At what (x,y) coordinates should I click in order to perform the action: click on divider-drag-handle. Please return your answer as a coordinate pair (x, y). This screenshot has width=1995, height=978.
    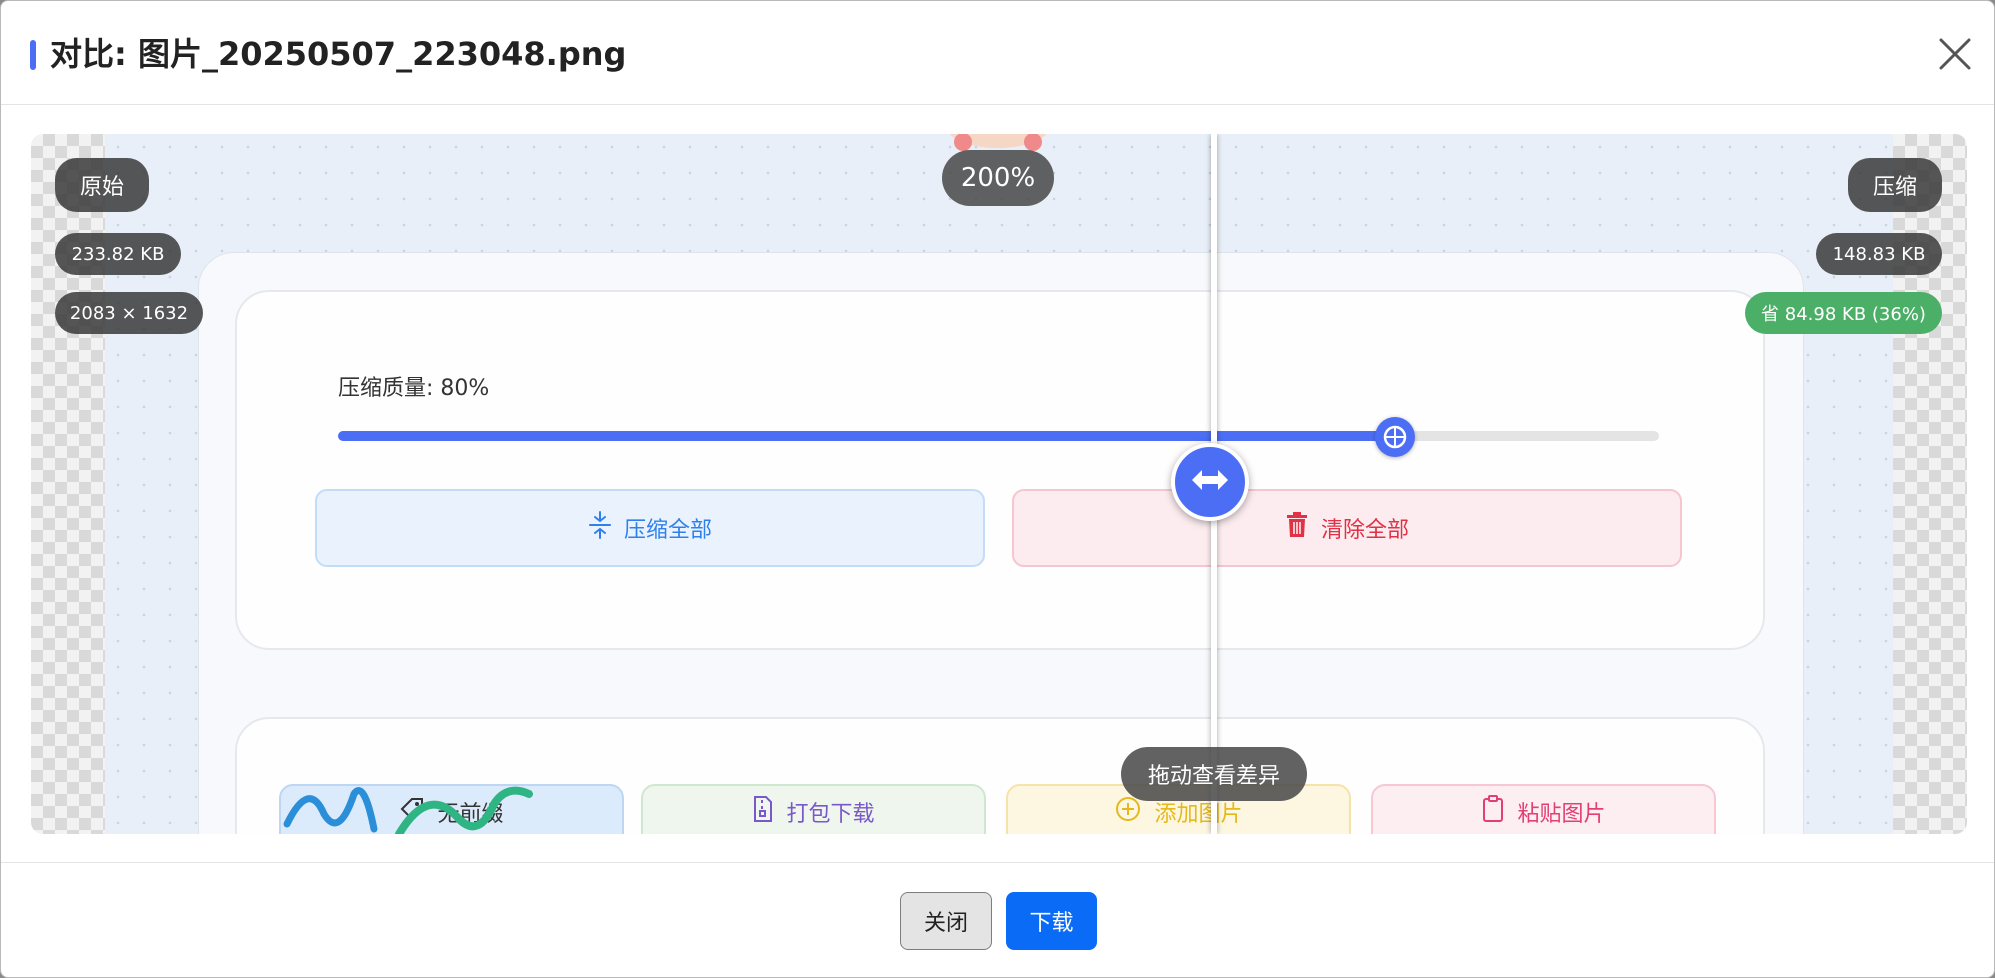
    Looking at the image, I should click on (1210, 482).